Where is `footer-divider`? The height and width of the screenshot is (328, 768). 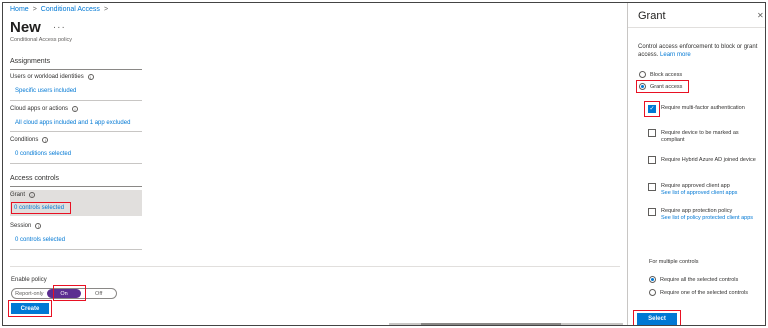
footer-divider is located at coordinates (315, 266).